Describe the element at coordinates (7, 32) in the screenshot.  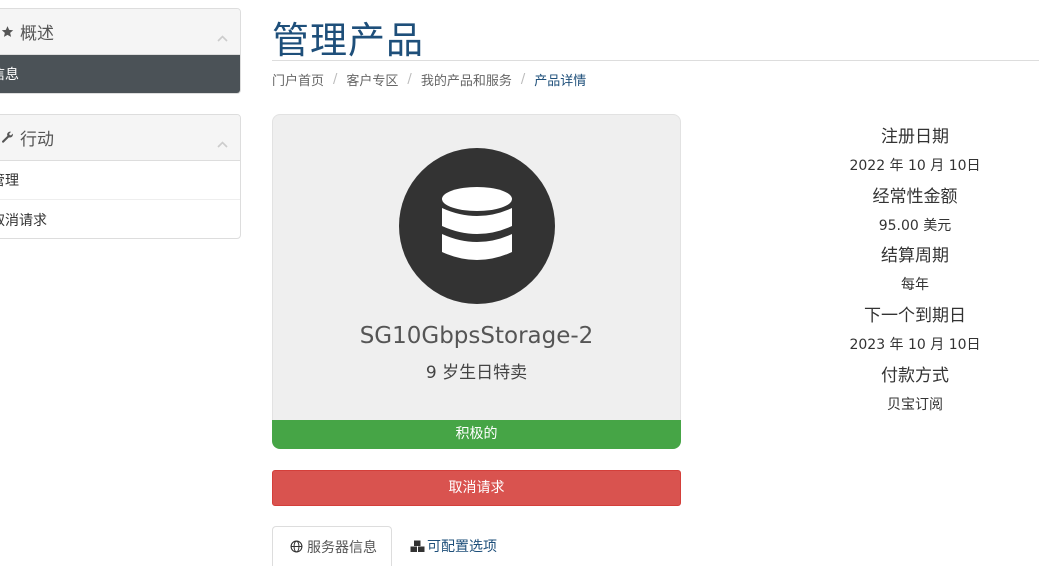
I see `star-icon` at that location.